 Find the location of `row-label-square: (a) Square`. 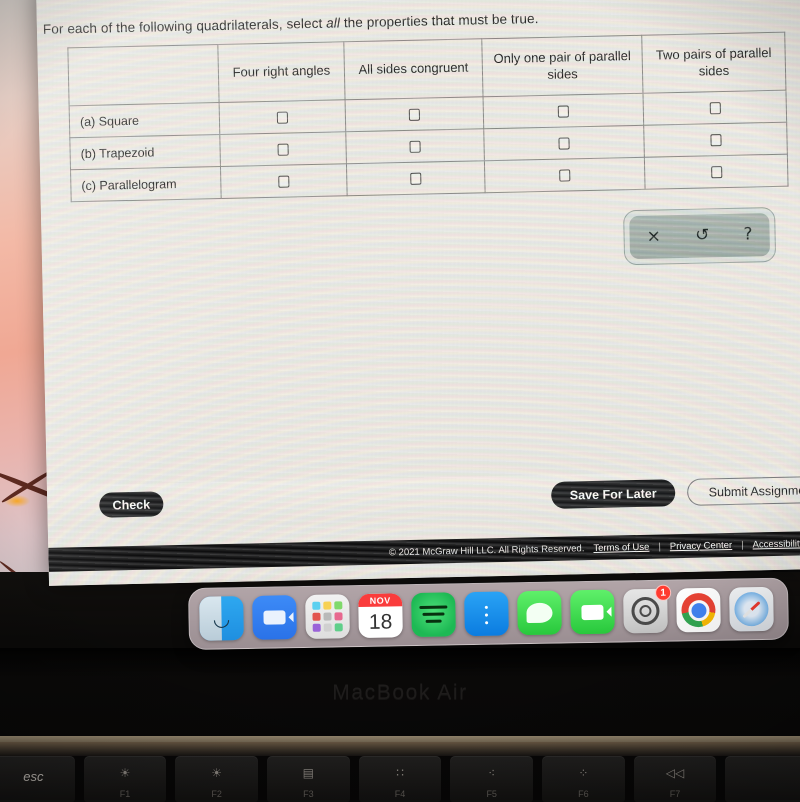

row-label-square: (a) Square is located at coordinates (144, 120).